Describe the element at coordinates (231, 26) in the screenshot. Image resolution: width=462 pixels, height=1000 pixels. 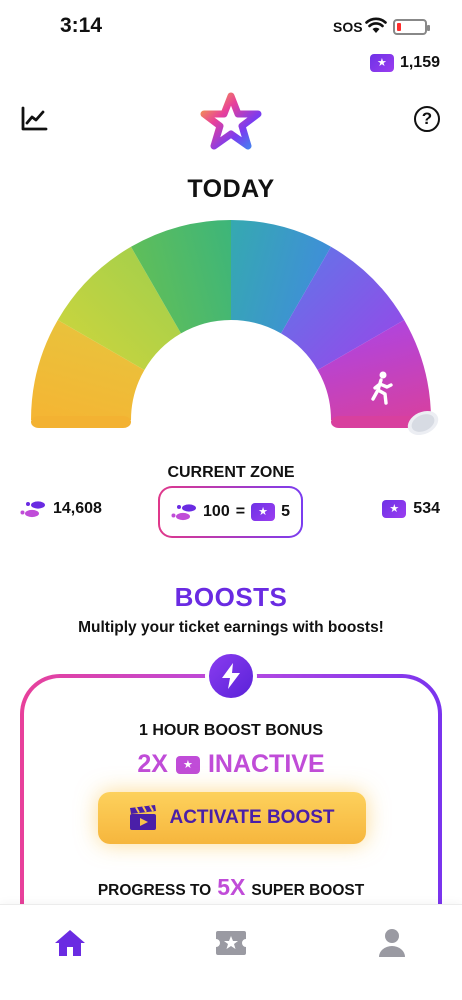
I see `status-bar: 3:14 SOS` at that location.